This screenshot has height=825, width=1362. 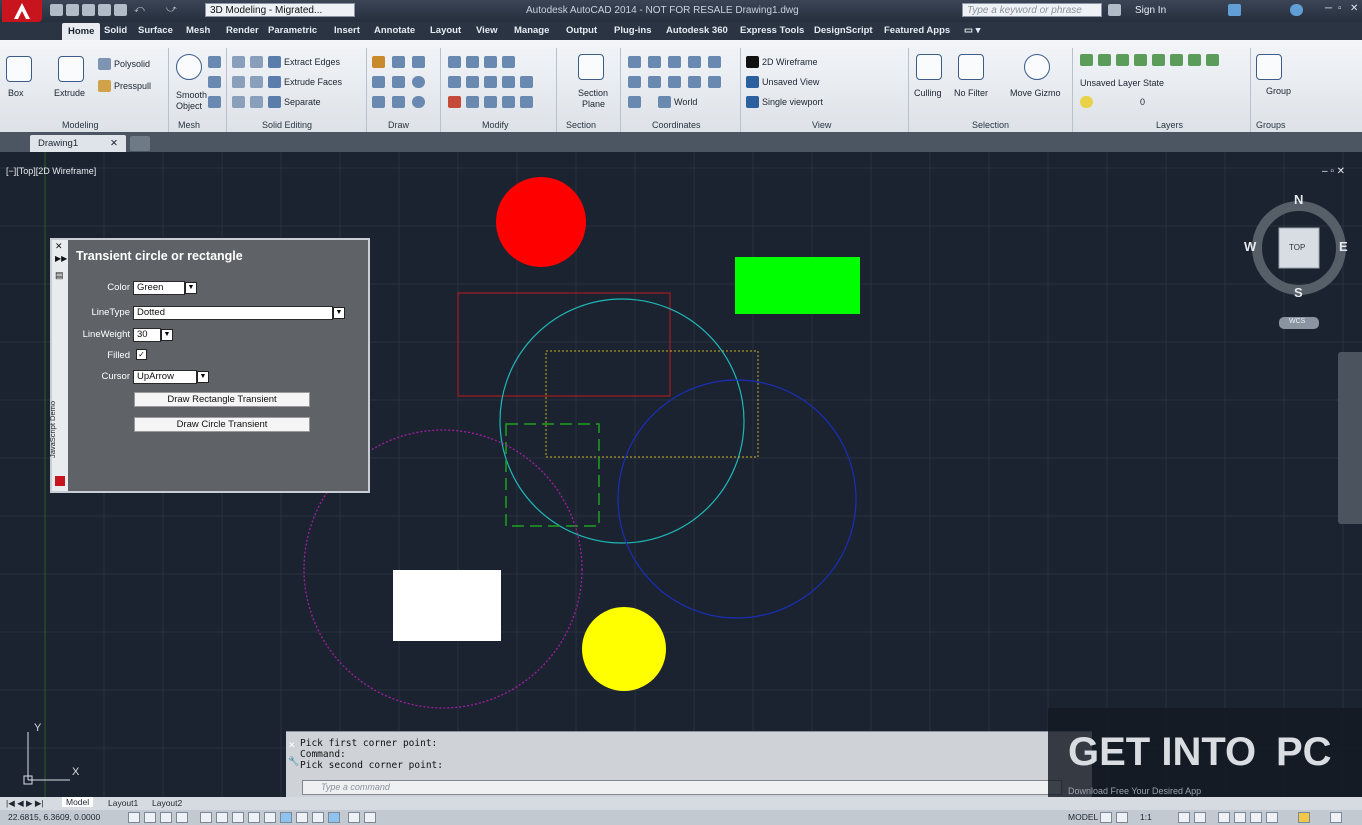 I want to click on smooth-object-icon, so click(x=189, y=67).